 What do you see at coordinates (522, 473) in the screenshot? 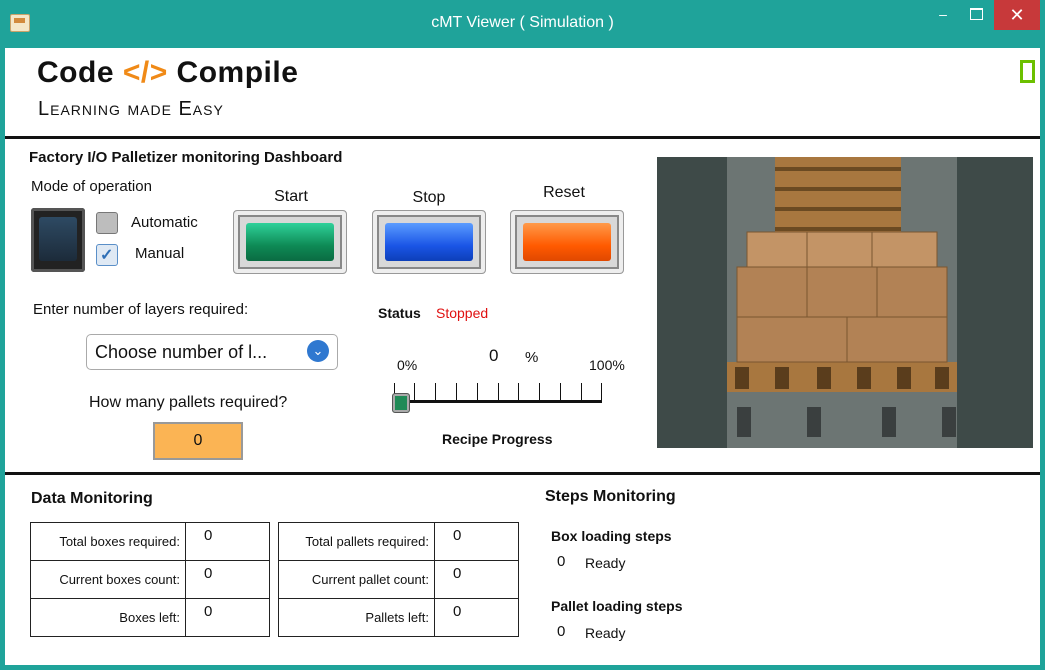
I see `section-divider` at bounding box center [522, 473].